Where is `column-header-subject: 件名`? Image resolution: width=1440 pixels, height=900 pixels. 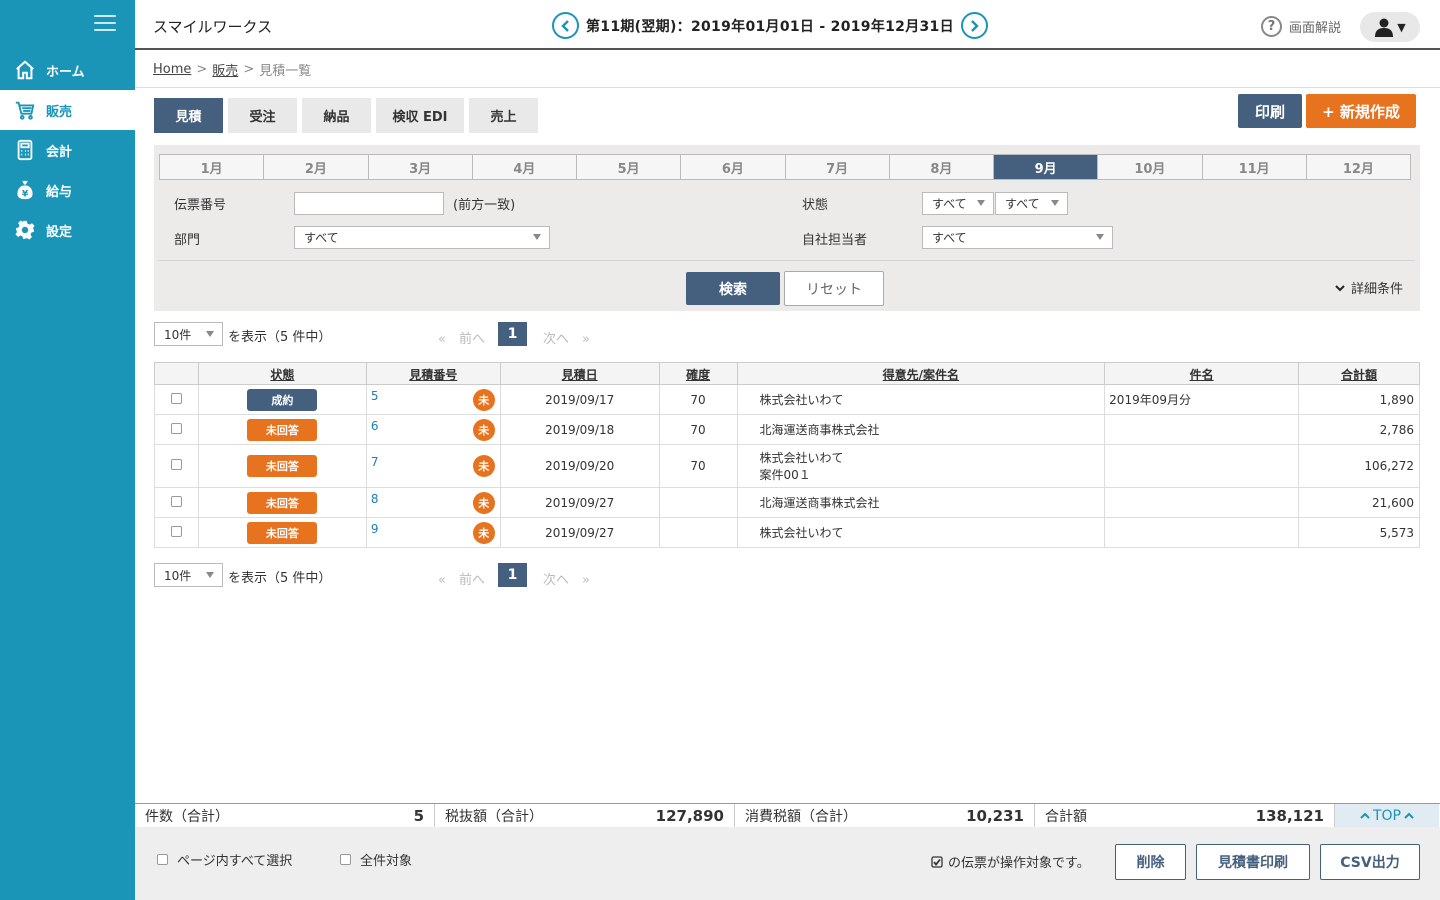 column-header-subject: 件名 is located at coordinates (1201, 373).